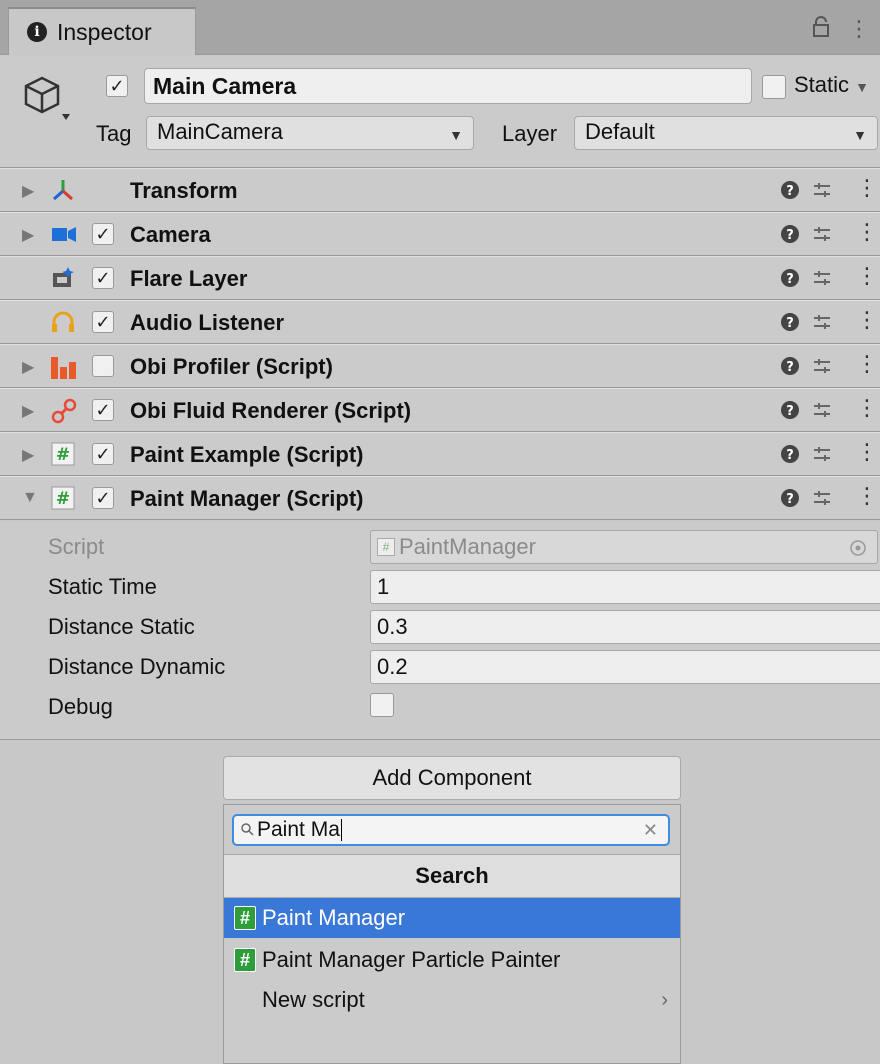 This screenshot has height=1064, width=880. Describe the element at coordinates (102, 586) in the screenshot. I see `static-time-label: Static Time` at that location.